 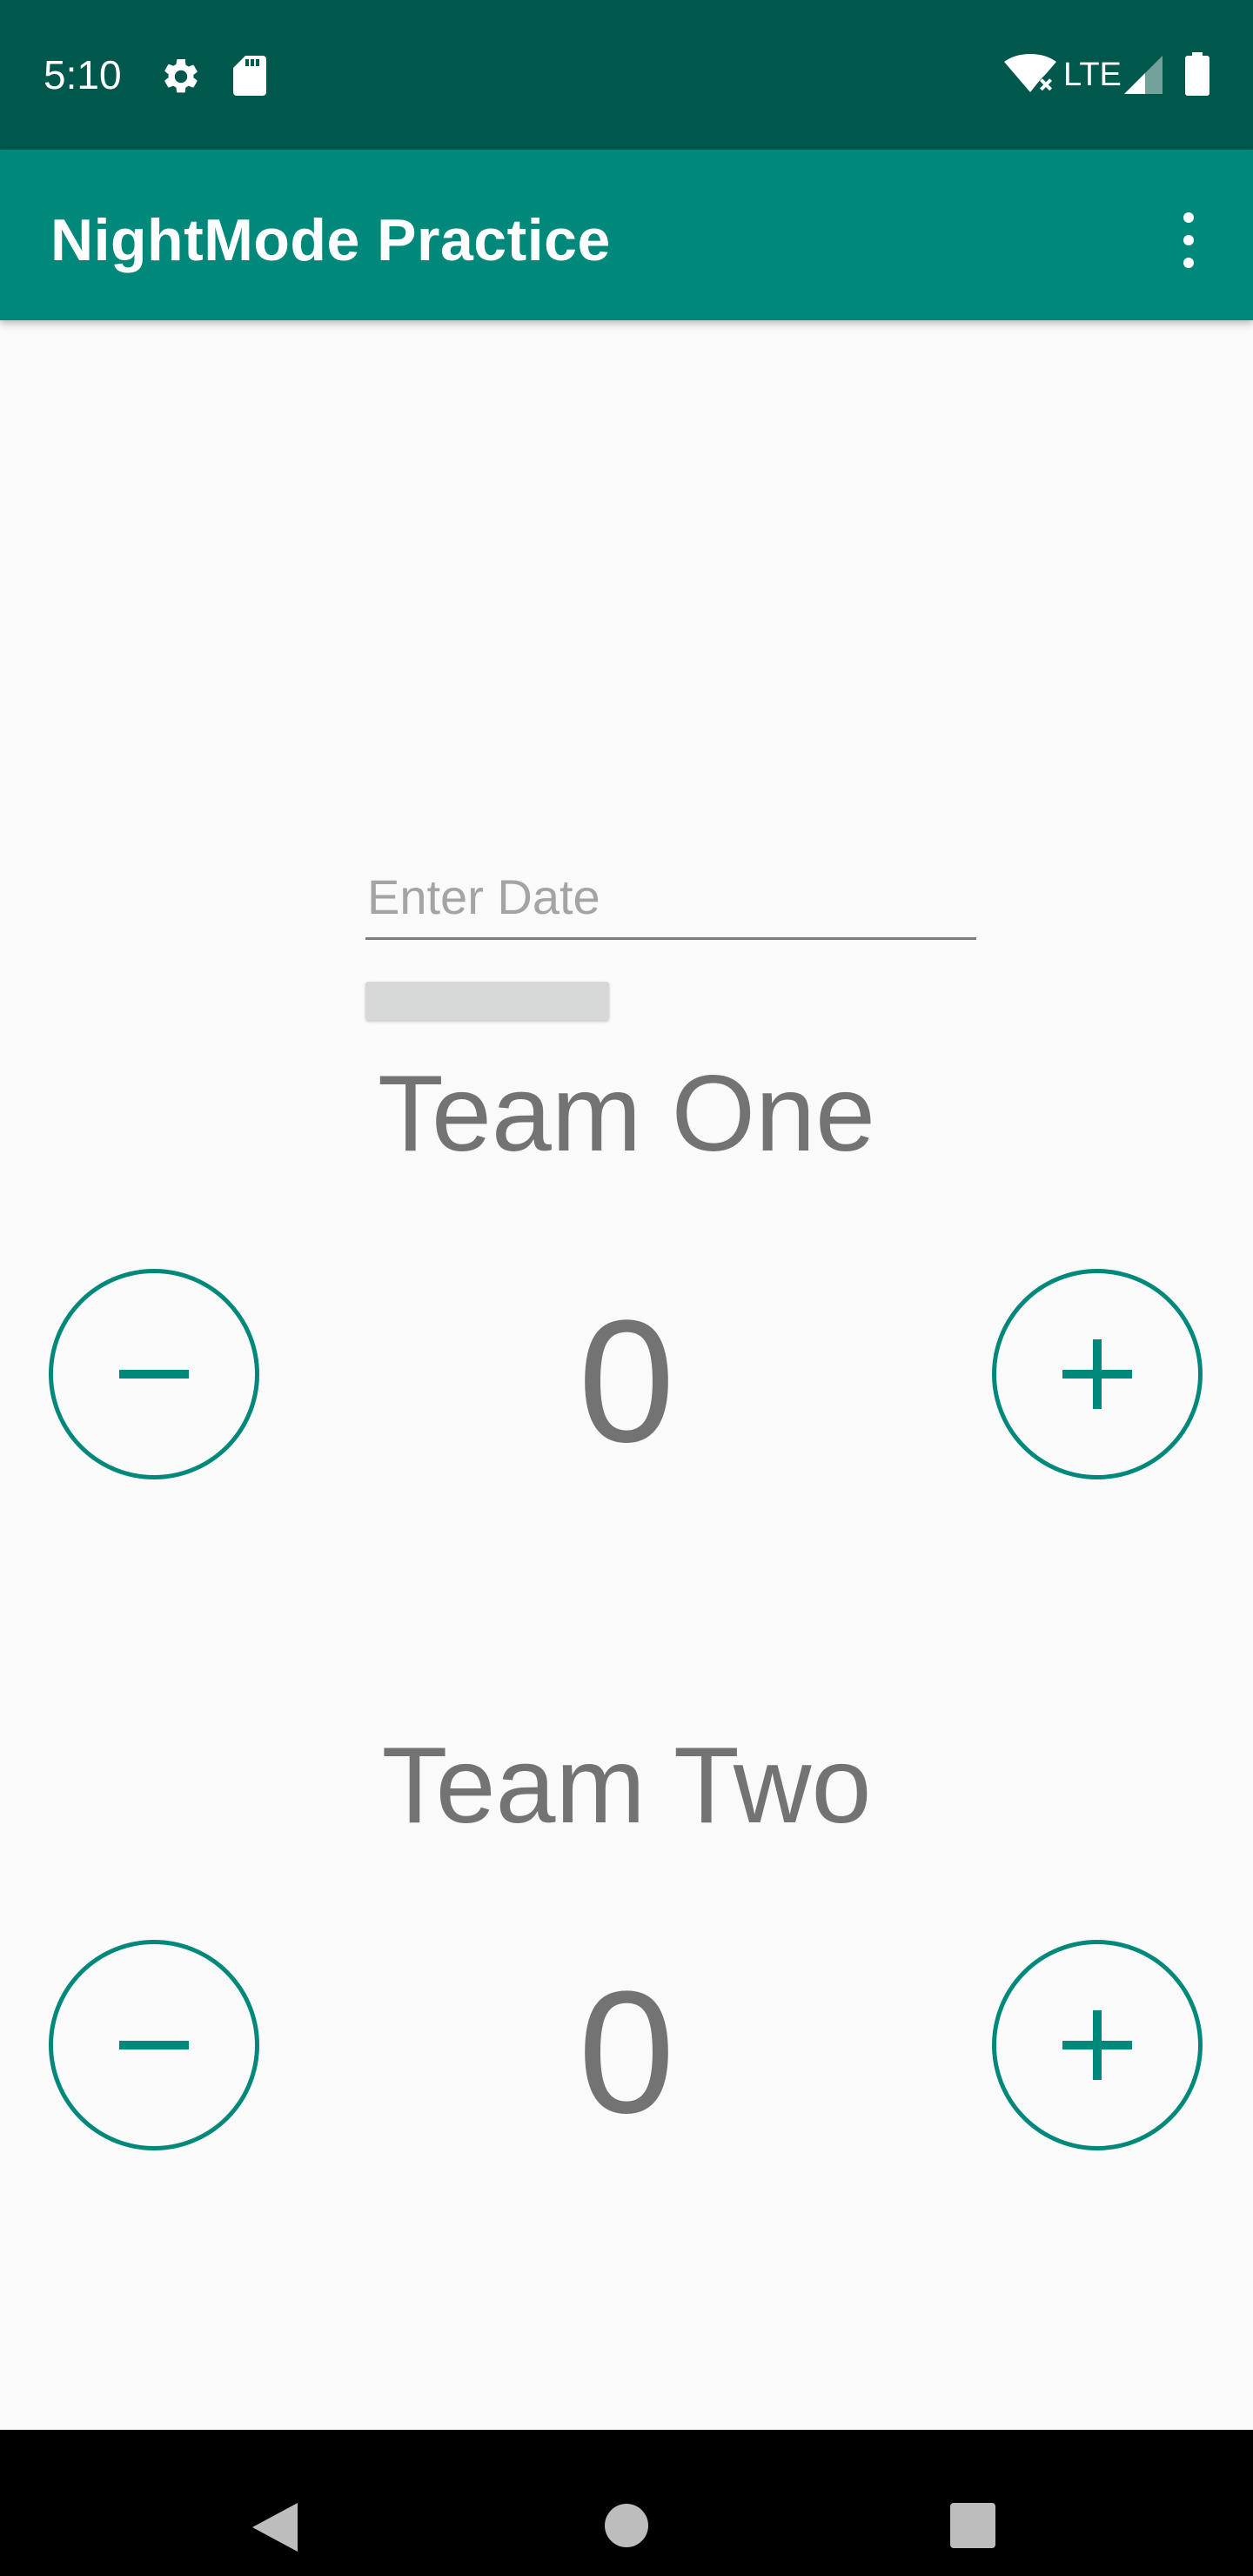 I want to click on battery-icon, so click(x=1197, y=74).